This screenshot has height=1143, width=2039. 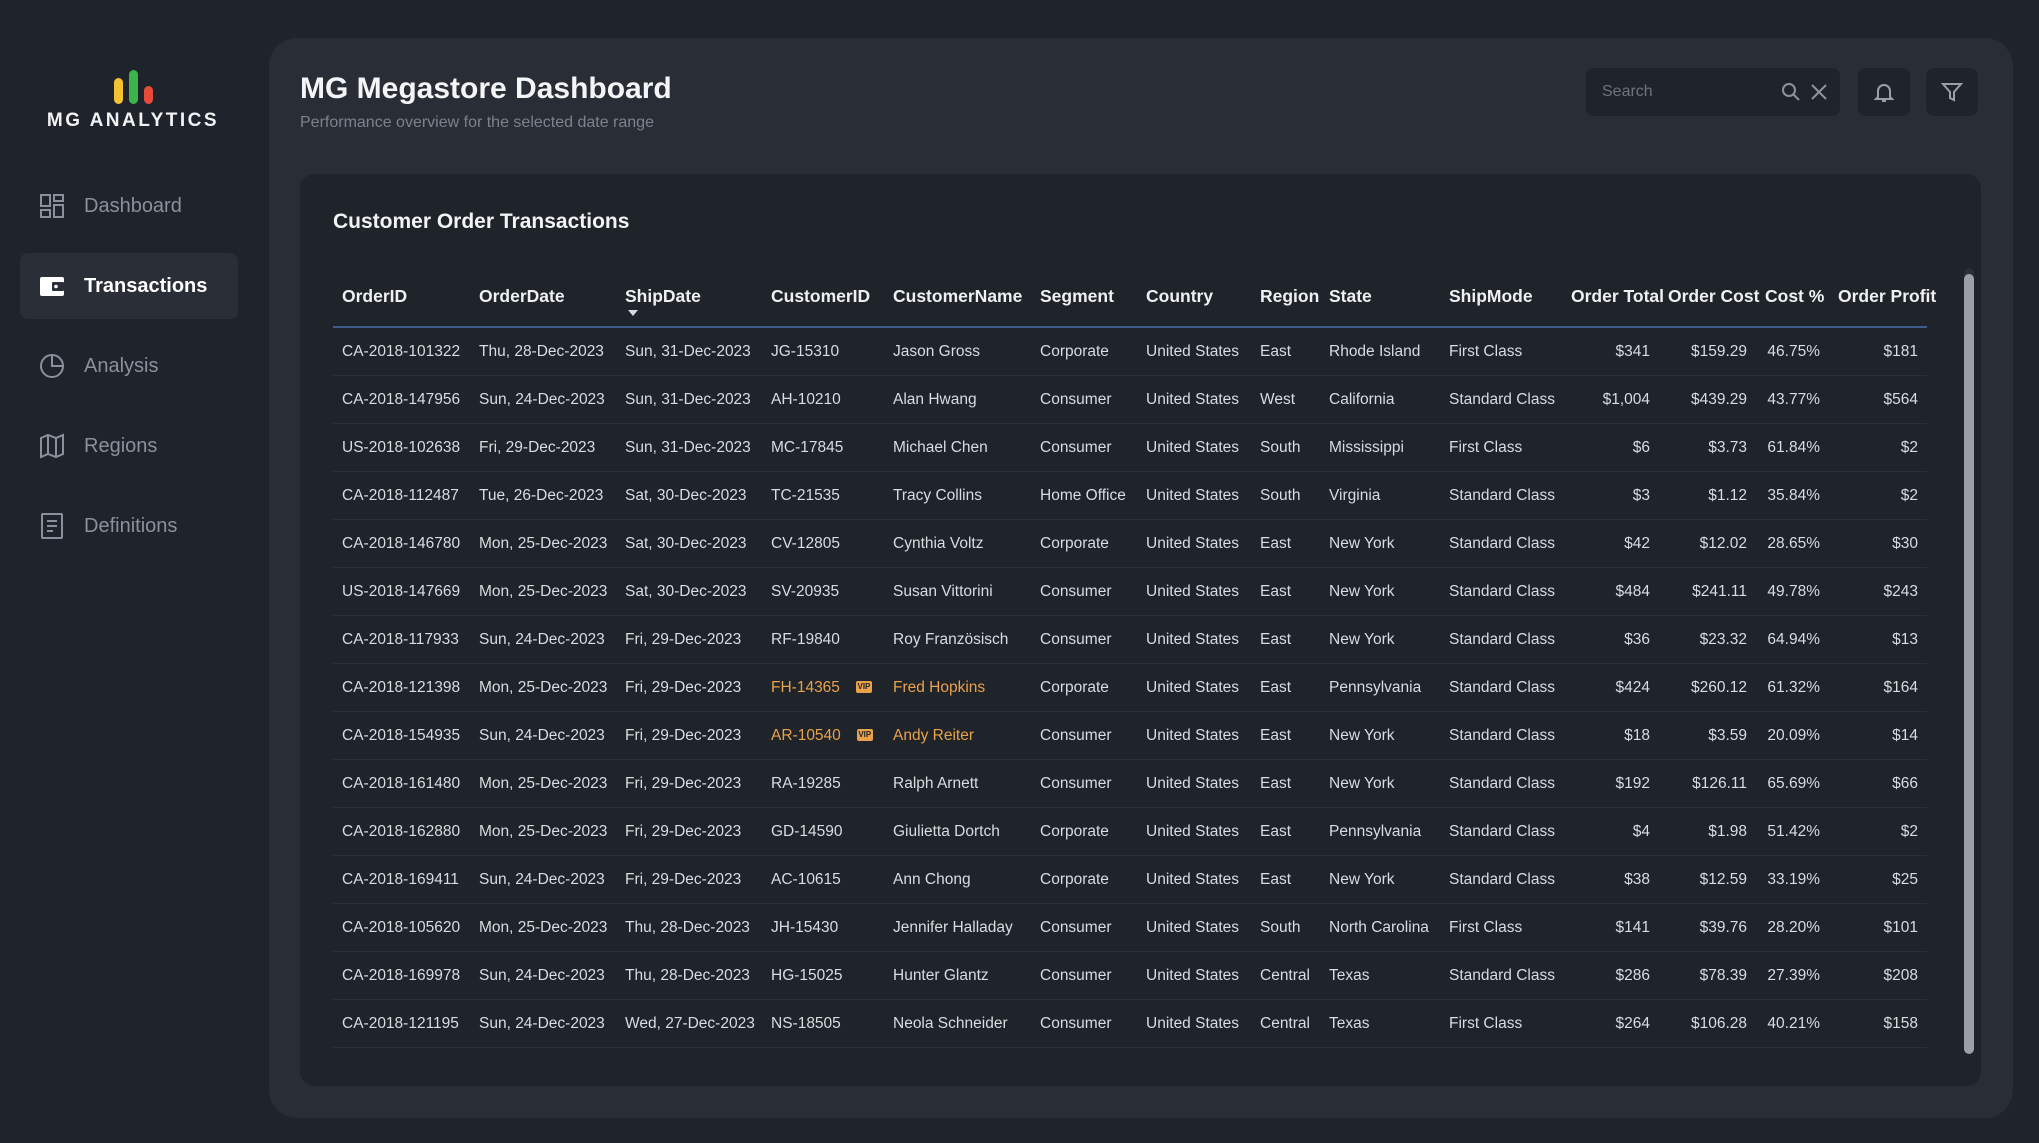 What do you see at coordinates (1819, 92) in the screenshot?
I see `close-icon` at bounding box center [1819, 92].